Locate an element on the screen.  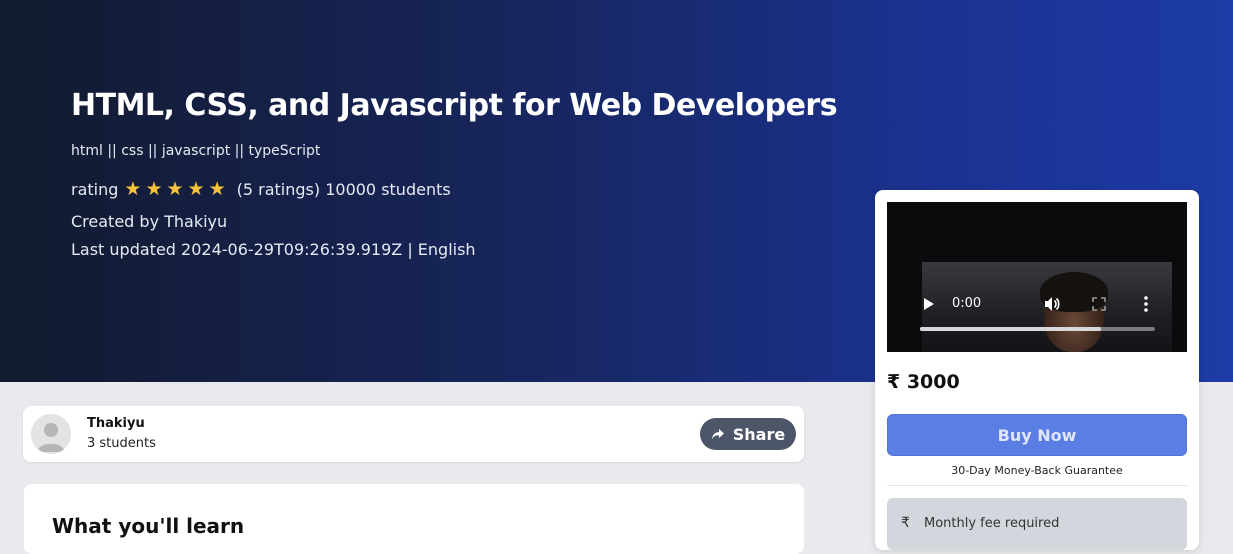
fullscreen-icon is located at coordinates (1099, 304).